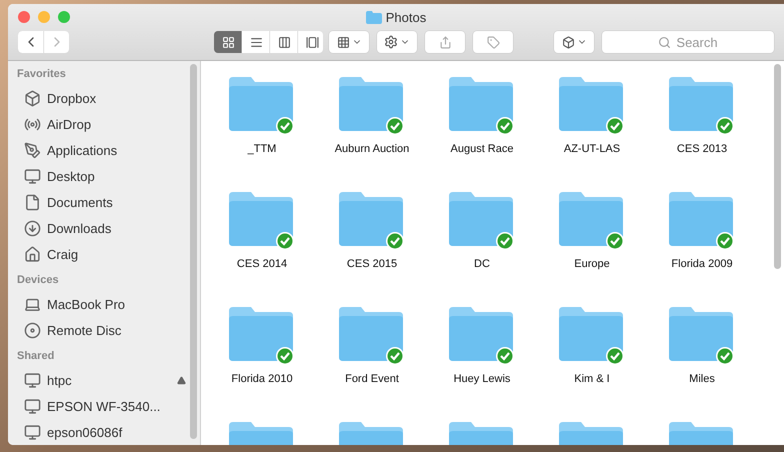 The image size is (784, 452). What do you see at coordinates (372, 149) in the screenshot?
I see `folder-name: Auburn Auction` at bounding box center [372, 149].